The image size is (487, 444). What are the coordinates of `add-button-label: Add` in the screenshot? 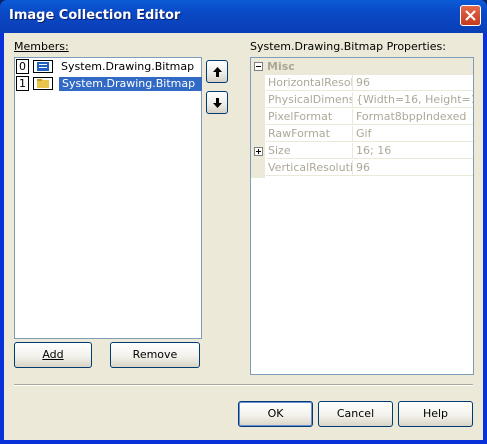 It's located at (53, 354).